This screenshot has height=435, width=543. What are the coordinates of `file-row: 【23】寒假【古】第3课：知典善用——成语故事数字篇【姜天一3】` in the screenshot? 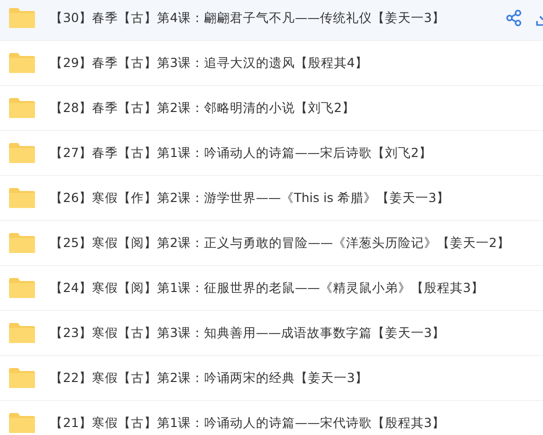 It's located at (271, 333).